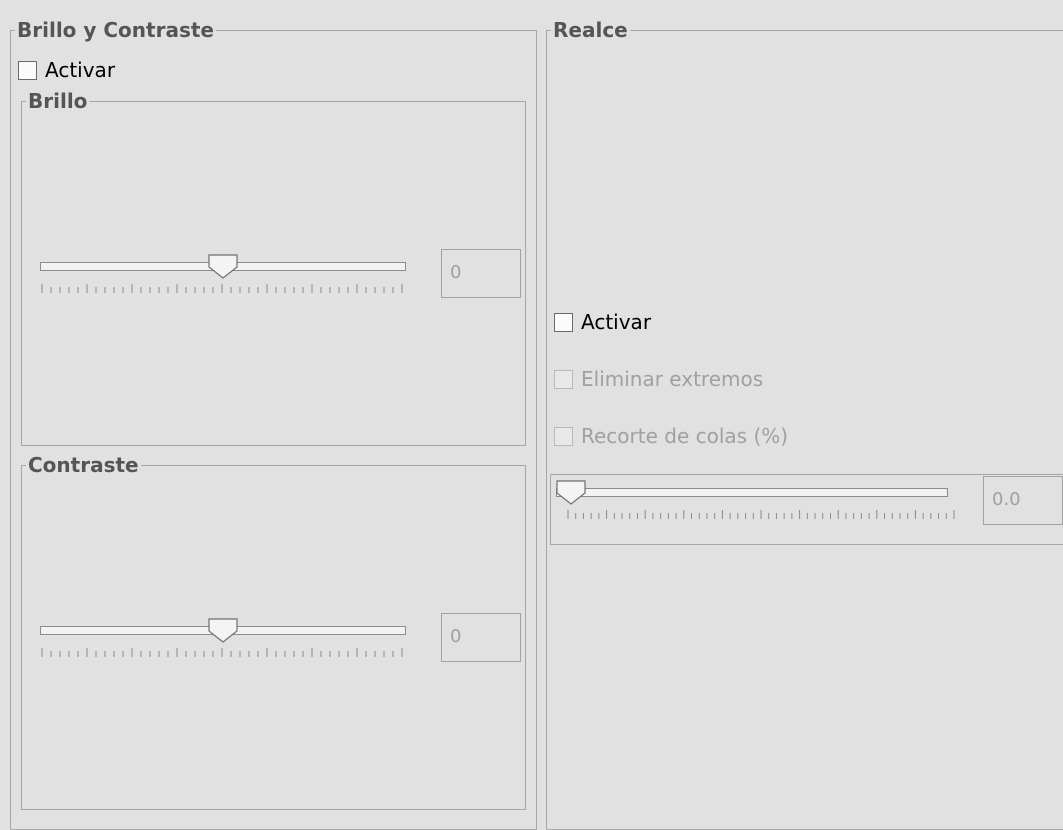  I want to click on bc-activar-box, so click(27, 70).